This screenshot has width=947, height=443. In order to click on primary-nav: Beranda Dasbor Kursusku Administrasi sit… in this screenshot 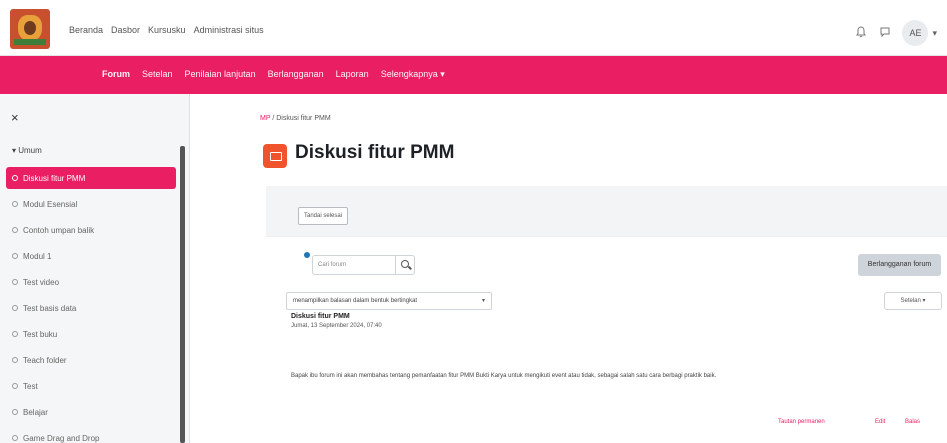, I will do `click(166, 30)`.